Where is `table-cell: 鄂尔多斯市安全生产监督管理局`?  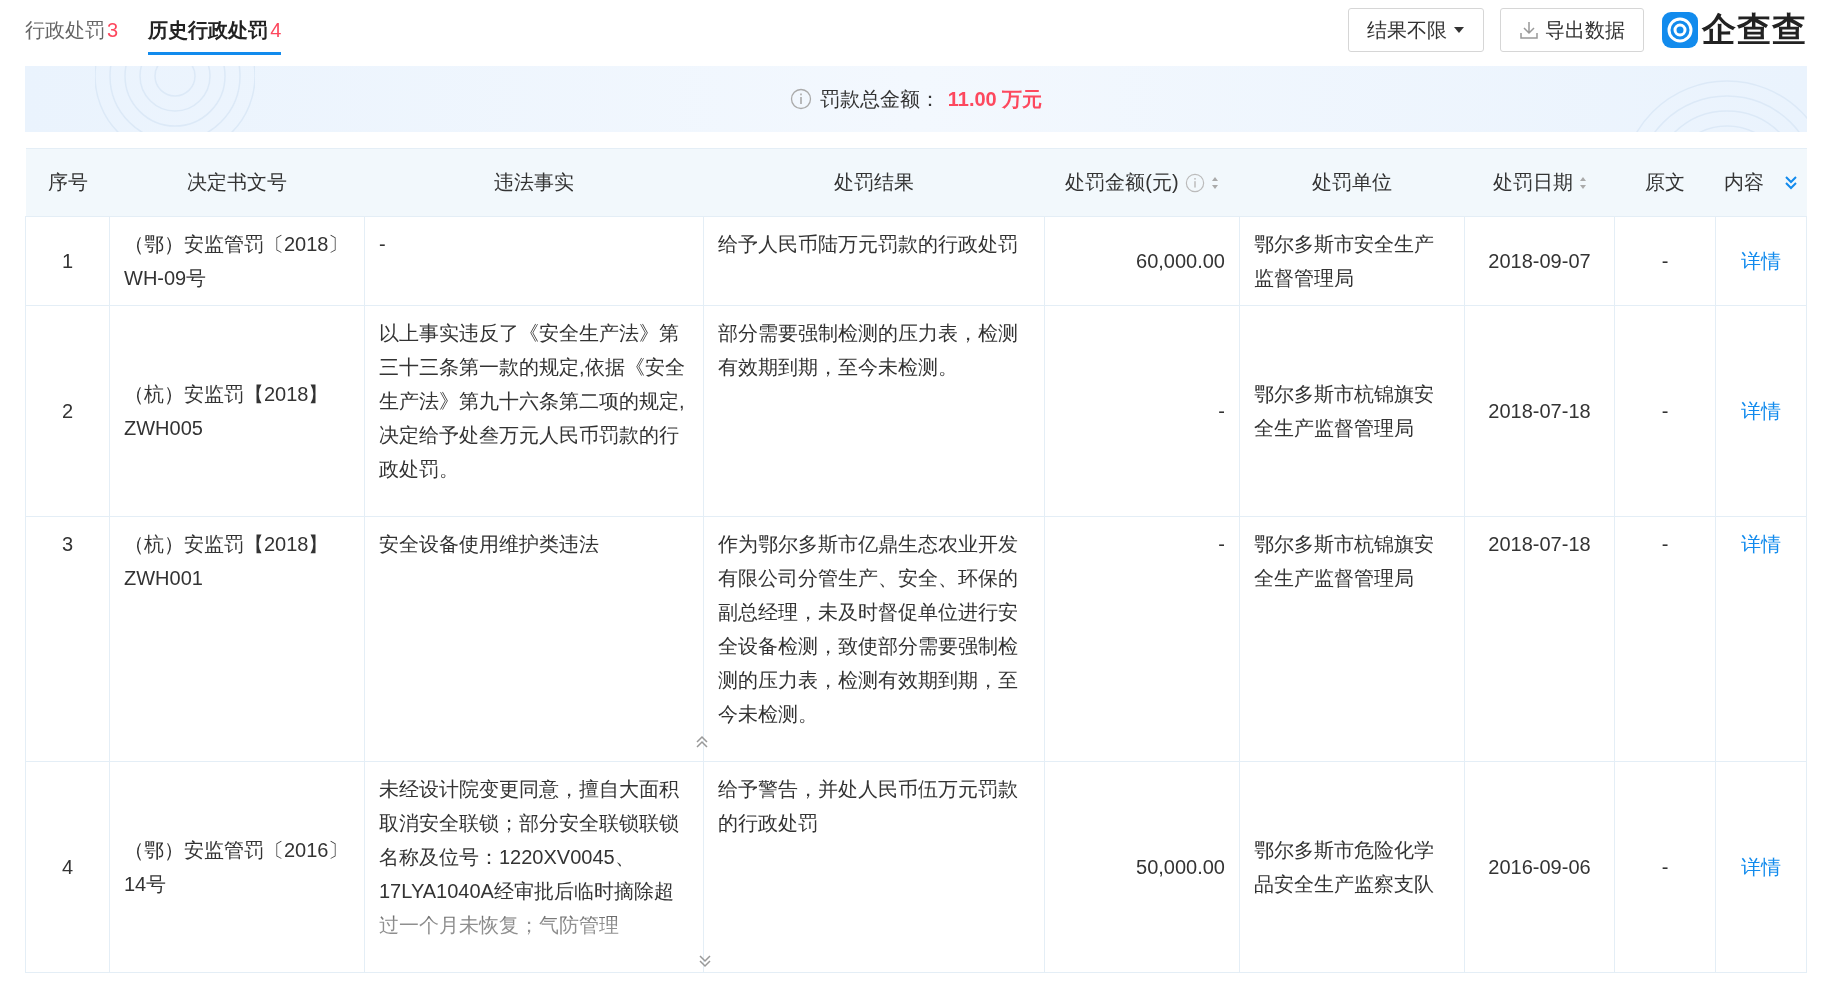 table-cell: 鄂尔多斯市安全生产监督管理局 is located at coordinates (1352, 261).